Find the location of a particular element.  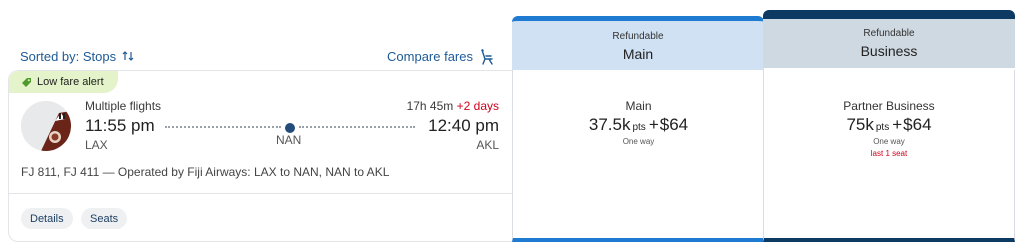

fare-header-business: Refundable Business is located at coordinates (889, 39).